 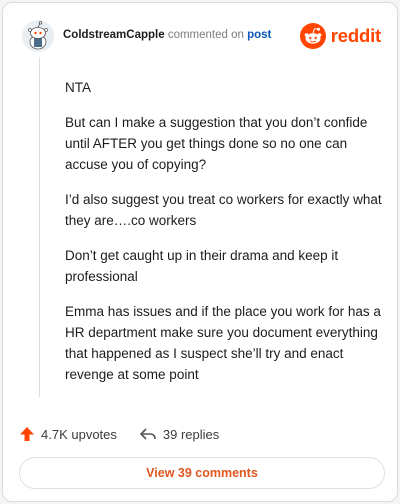 I want to click on replies-button: 39 replies, so click(x=179, y=434).